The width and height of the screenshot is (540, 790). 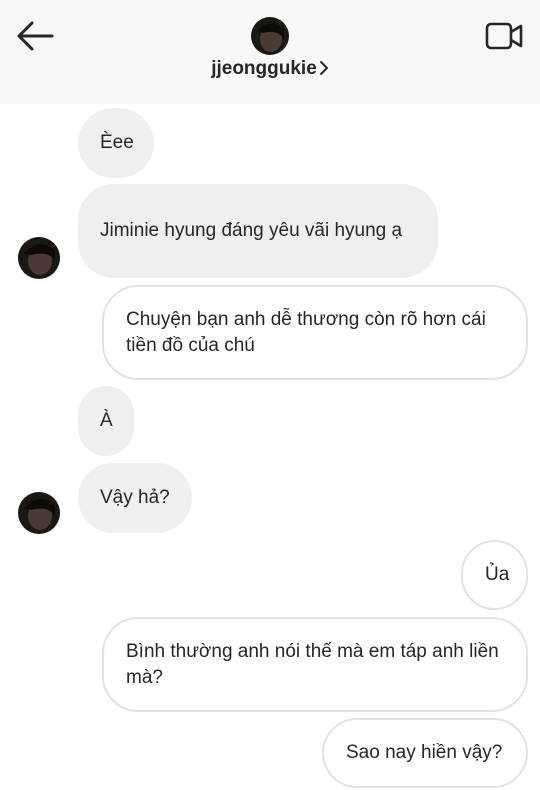 I want to click on message-bubble-outgoing: Sao nay hiền vậy?, so click(x=425, y=753).